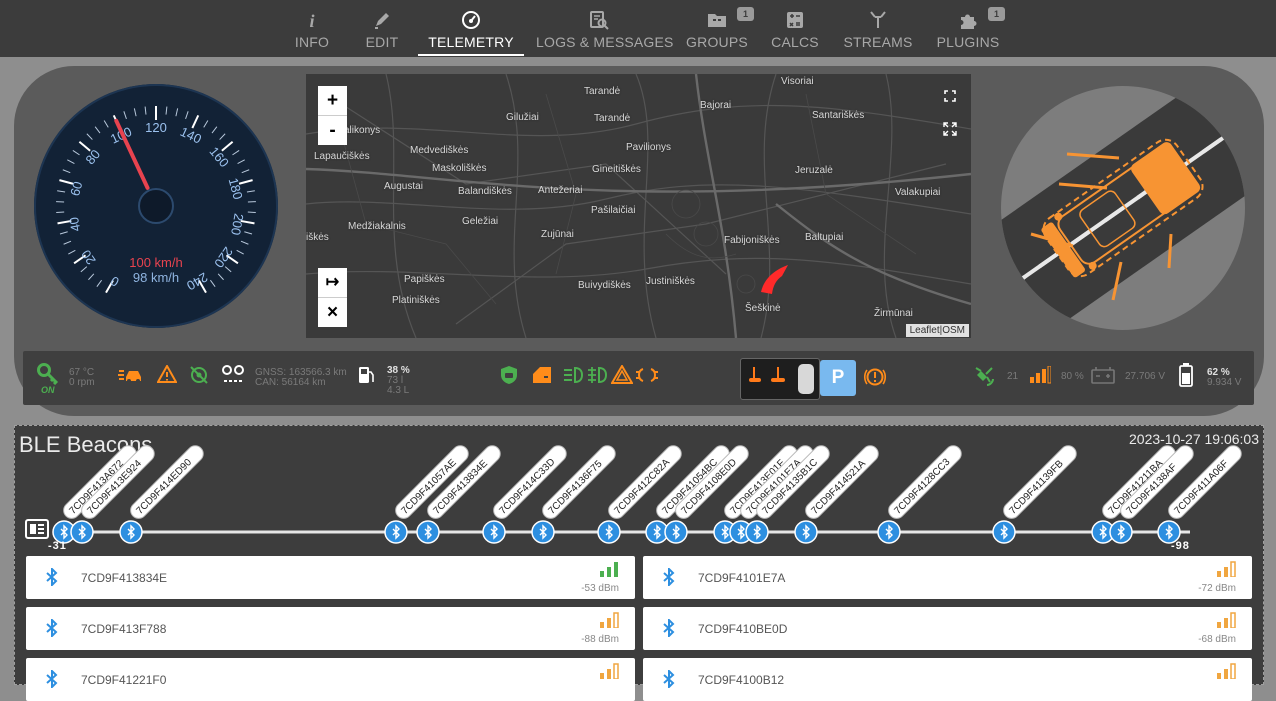 The width and height of the screenshot is (1276, 701). What do you see at coordinates (1040, 375) in the screenshot?
I see `signal-strength-icon` at bounding box center [1040, 375].